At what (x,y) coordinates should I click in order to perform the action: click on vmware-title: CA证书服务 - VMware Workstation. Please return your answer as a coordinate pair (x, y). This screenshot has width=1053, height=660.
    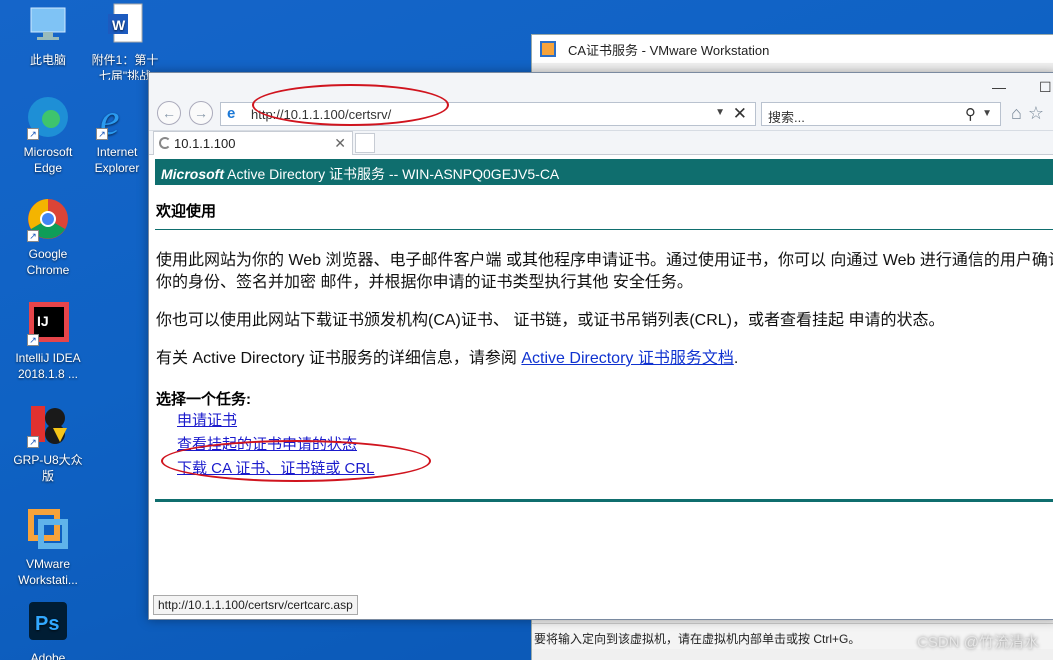
    Looking at the image, I should click on (669, 50).